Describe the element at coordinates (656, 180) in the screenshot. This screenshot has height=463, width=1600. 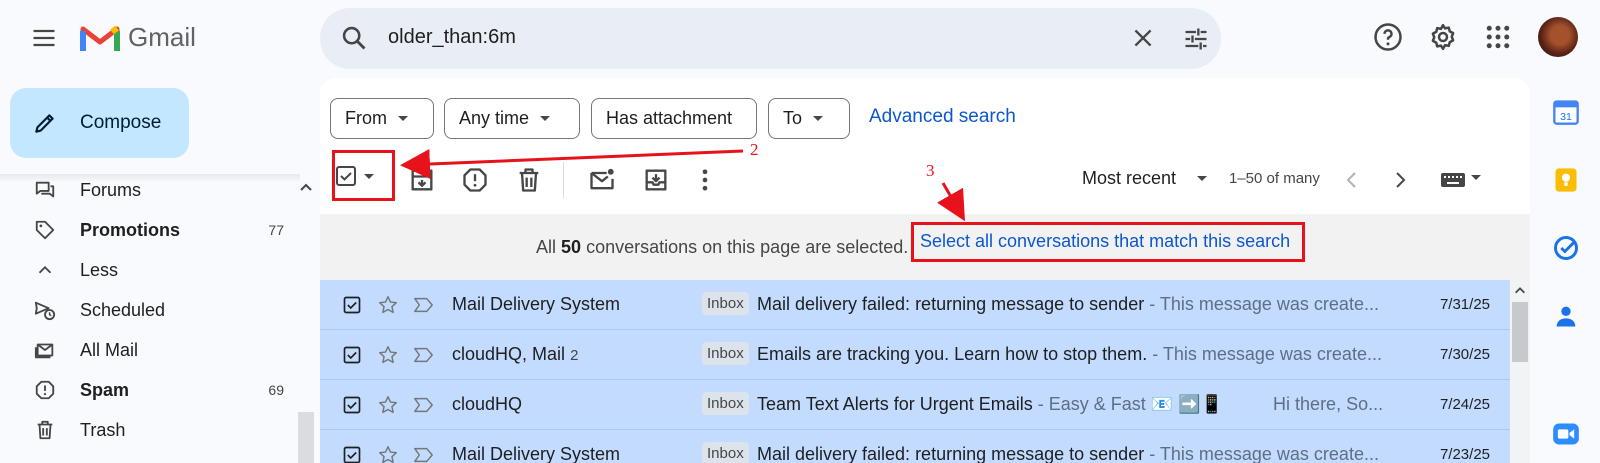
I see `move-to-inbox-icon` at that location.